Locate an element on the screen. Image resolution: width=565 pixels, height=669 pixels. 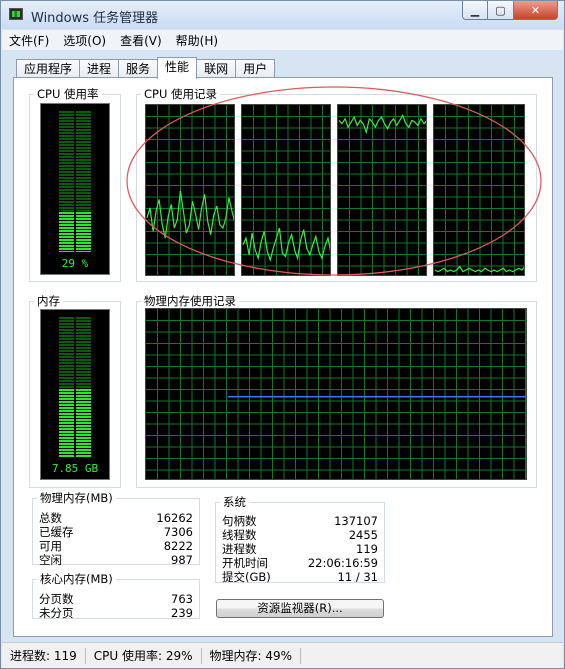
stat-value: 22:06:16:59 is located at coordinates (342, 563).